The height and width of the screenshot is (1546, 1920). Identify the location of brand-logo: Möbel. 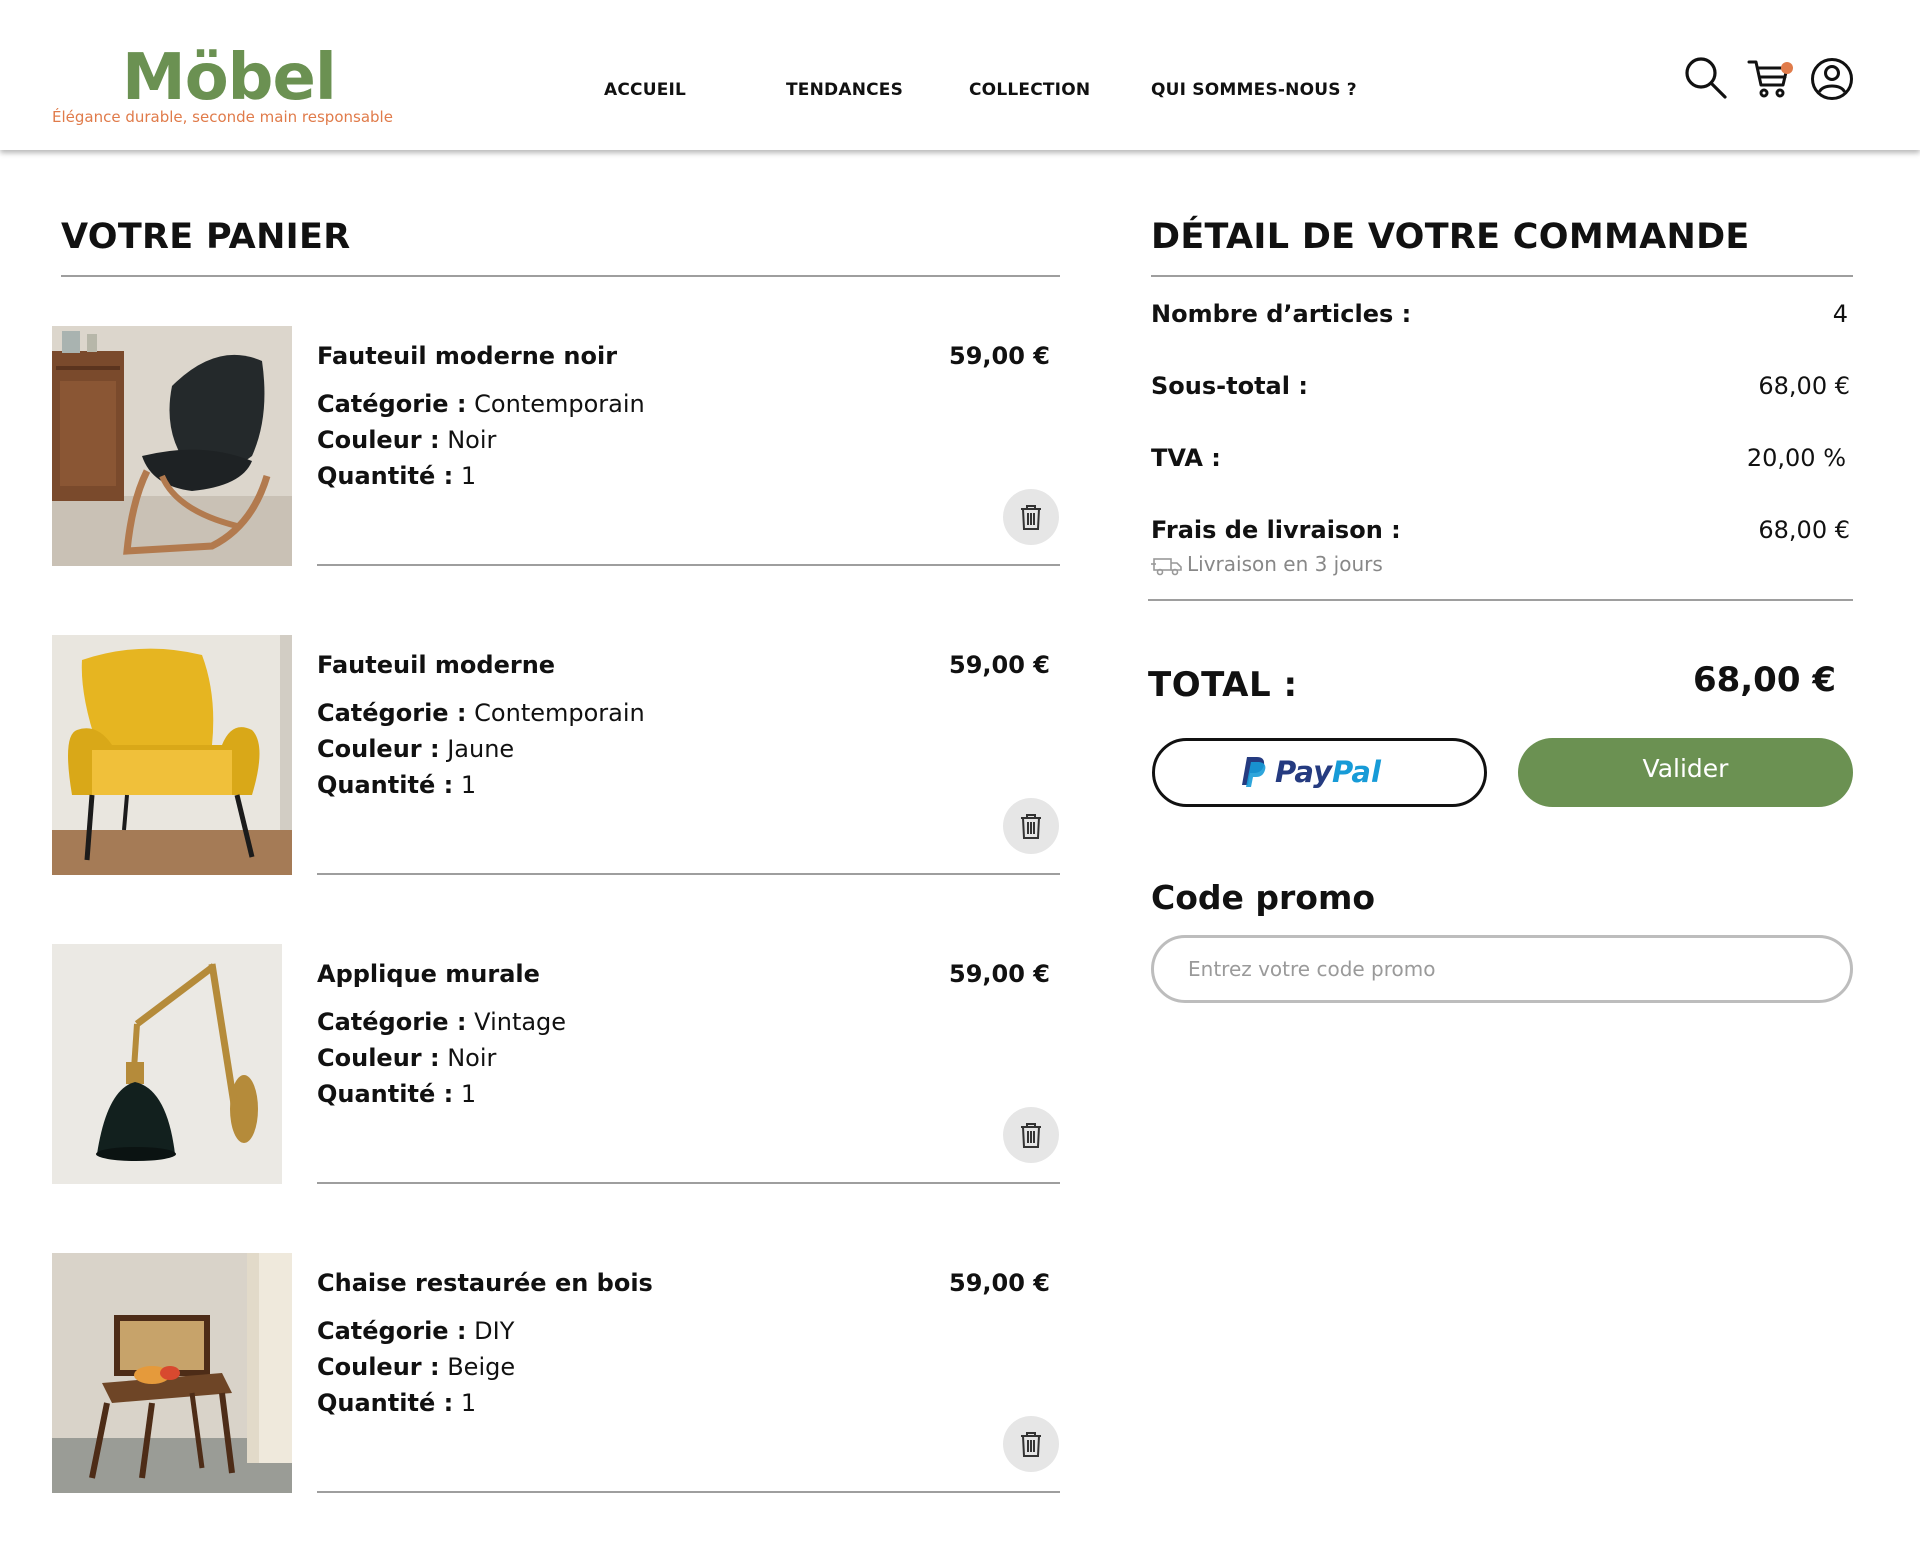
(229, 78).